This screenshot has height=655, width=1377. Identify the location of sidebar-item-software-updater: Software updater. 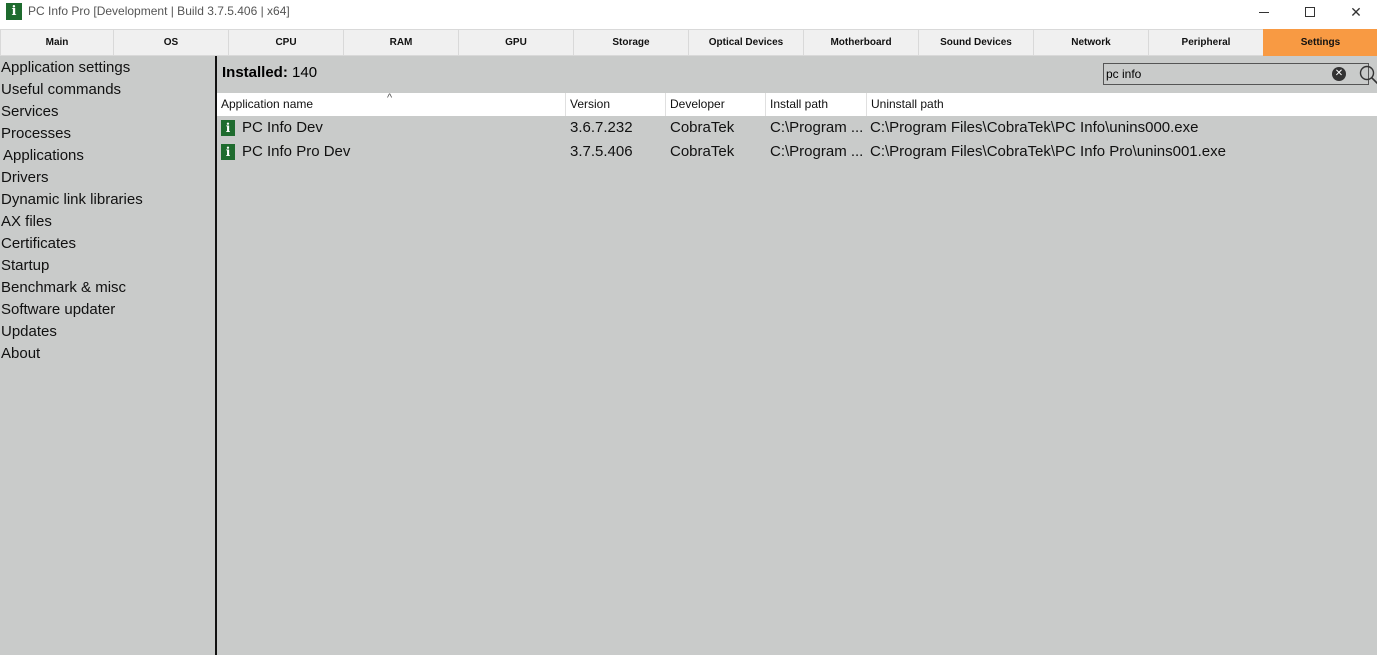
(58, 310).